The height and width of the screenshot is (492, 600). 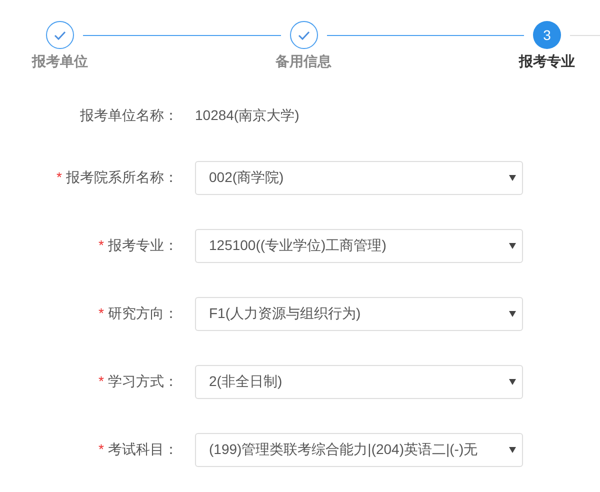 What do you see at coordinates (143, 313) in the screenshot?
I see `field-label: 研究方向：` at bounding box center [143, 313].